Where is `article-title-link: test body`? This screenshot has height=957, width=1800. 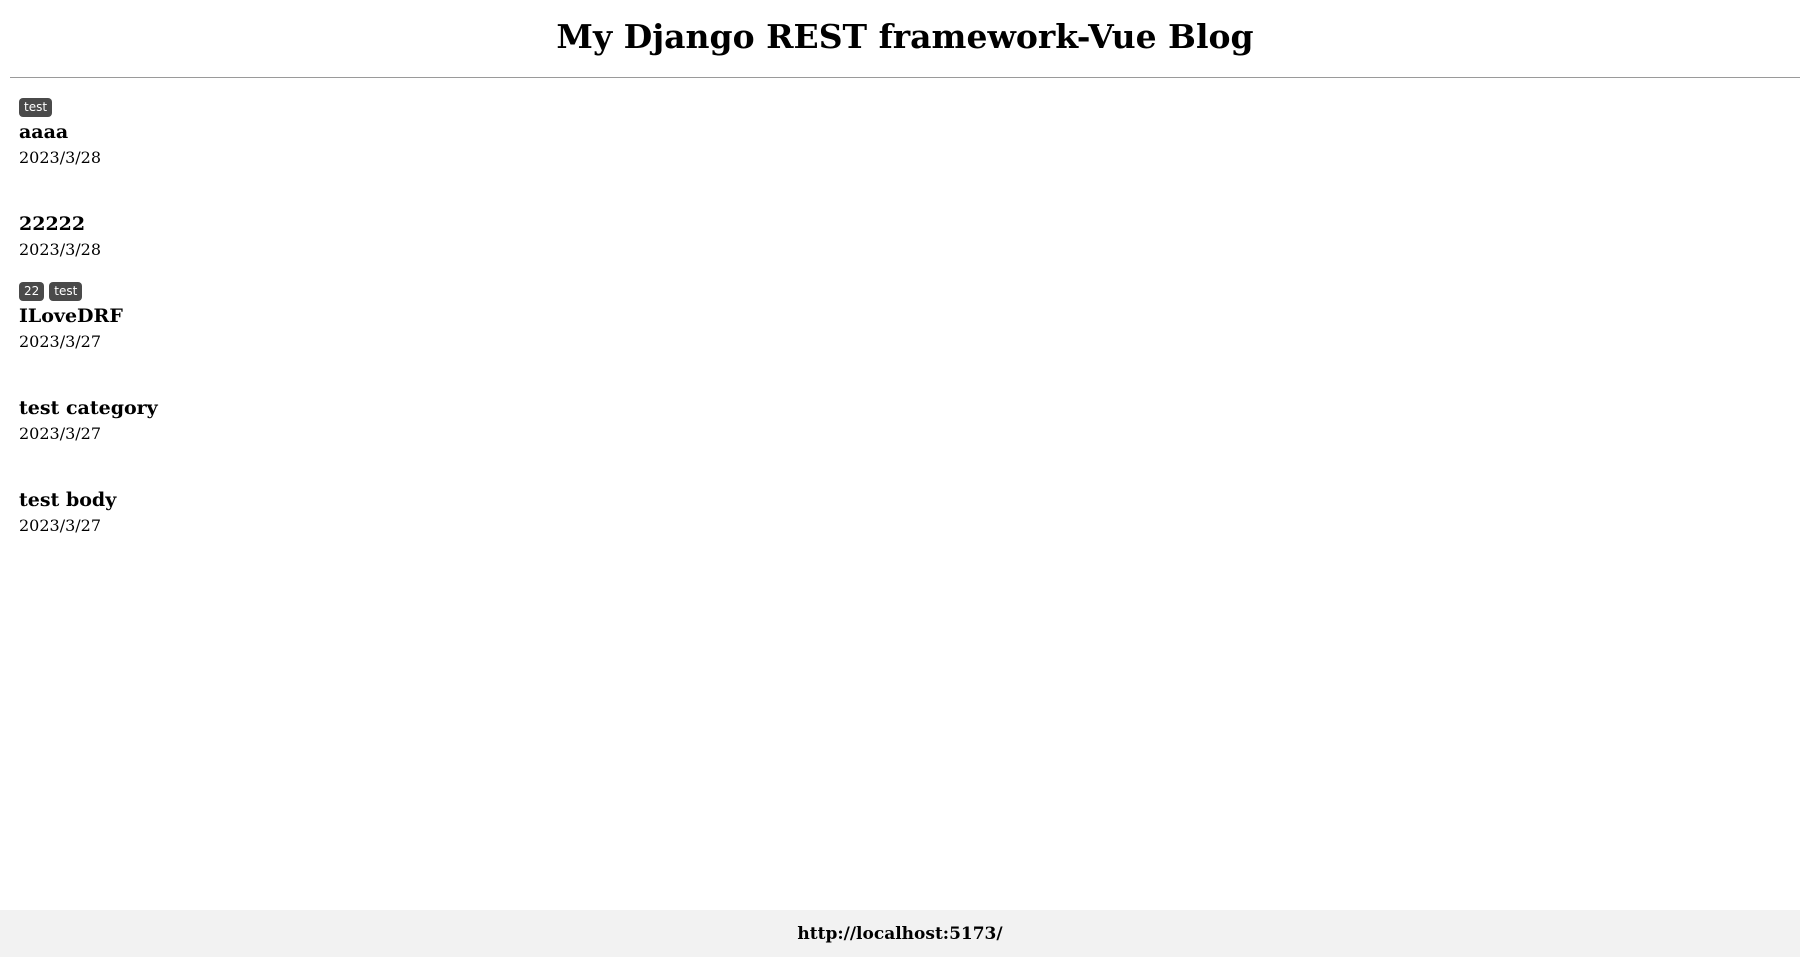
article-title-link: test body is located at coordinates (319, 500).